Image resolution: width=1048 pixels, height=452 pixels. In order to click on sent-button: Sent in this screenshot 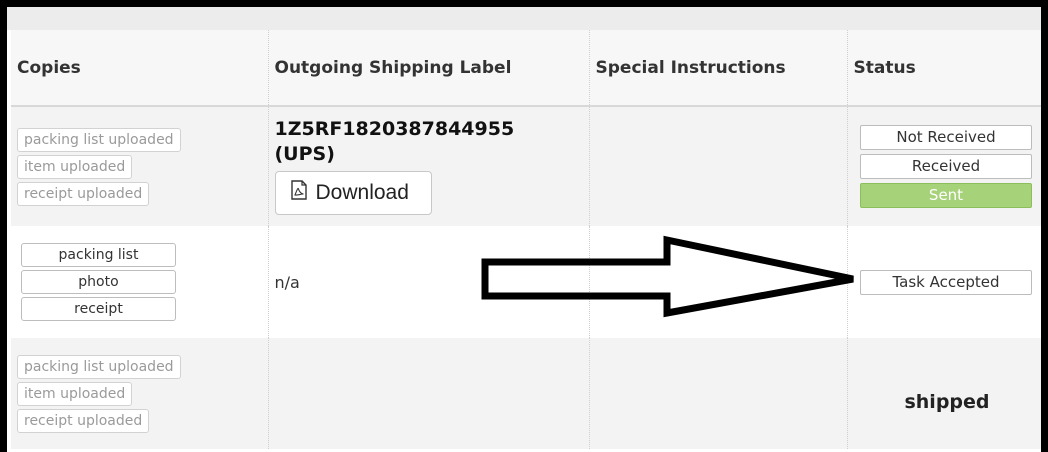, I will do `click(946, 195)`.